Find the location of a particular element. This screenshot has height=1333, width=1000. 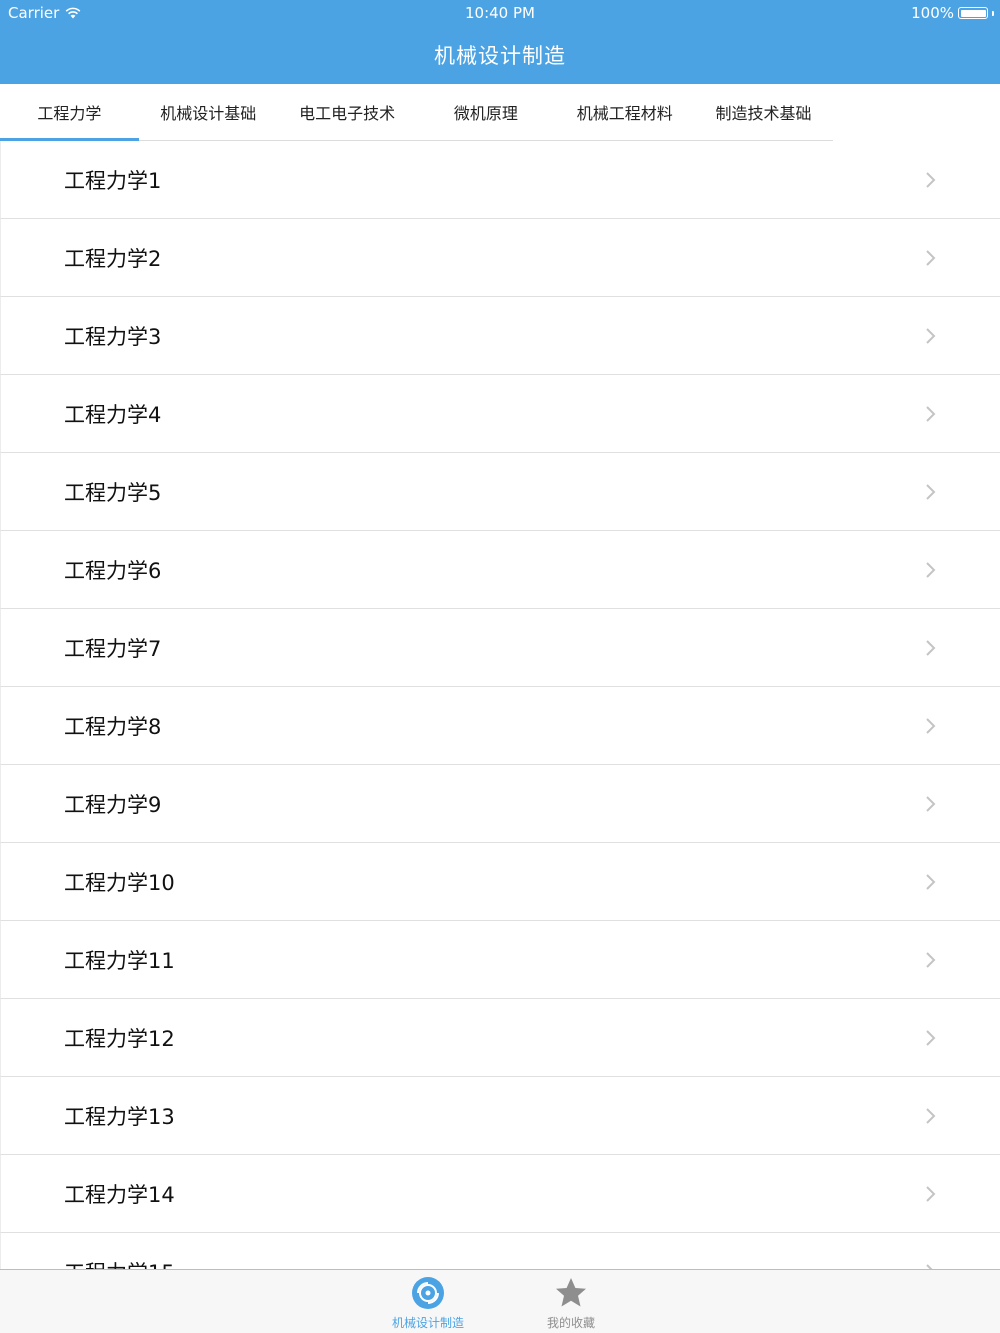

category-tabs: 工程力学 机械设计基础 电工电子技术 微机原理 机械工程材料 制造技术基础 is located at coordinates (416, 112).